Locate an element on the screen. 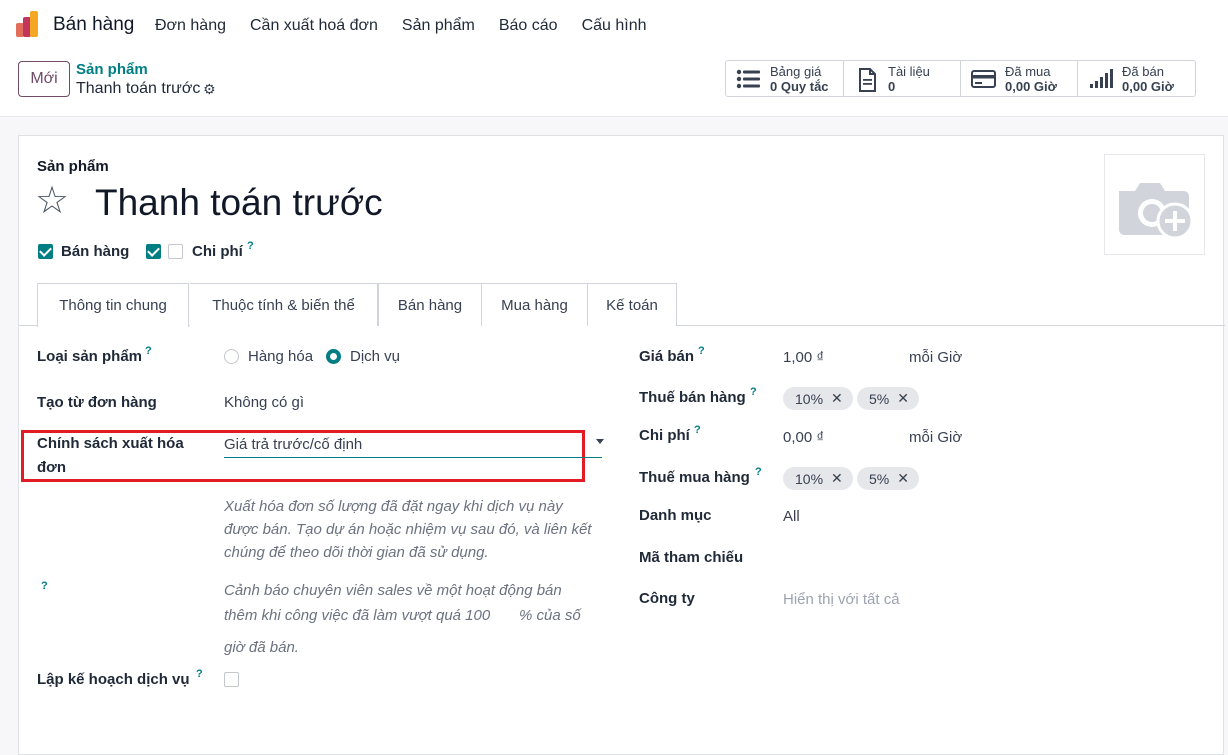  tab-general-info: Thông tin chung is located at coordinates (113, 305).